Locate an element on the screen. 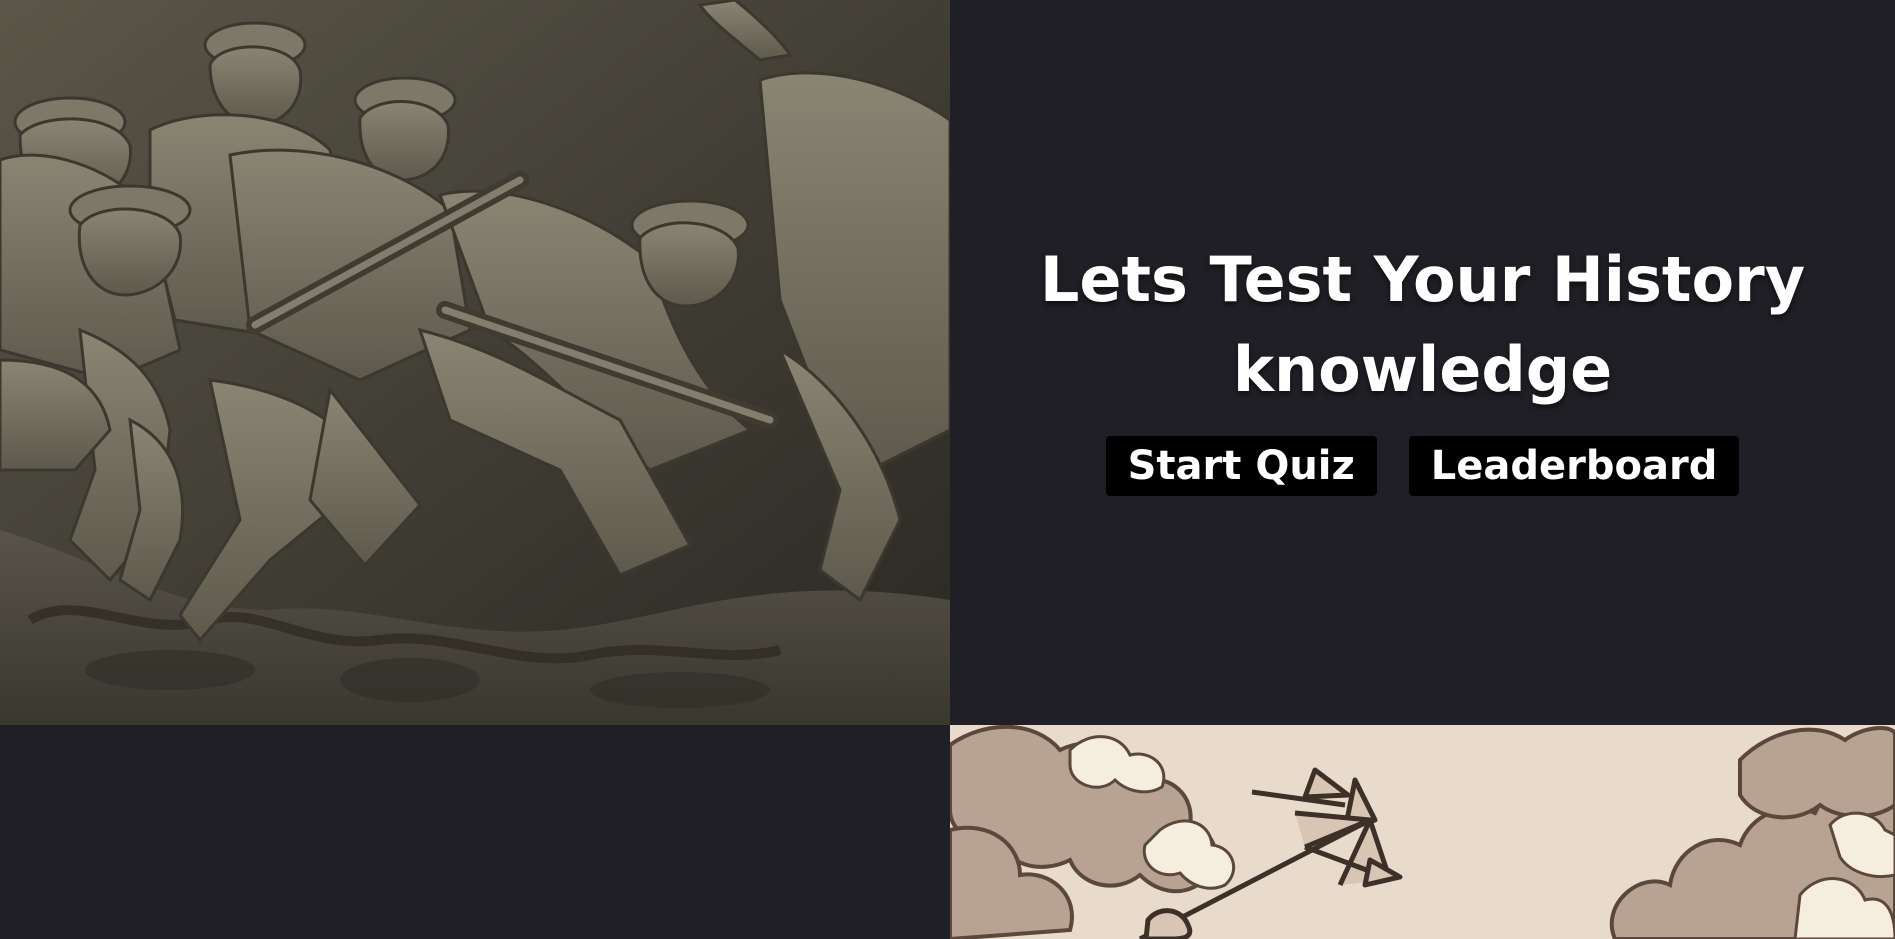 The height and width of the screenshot is (939, 1895). trident-cloud-illustration is located at coordinates (1422, 832).